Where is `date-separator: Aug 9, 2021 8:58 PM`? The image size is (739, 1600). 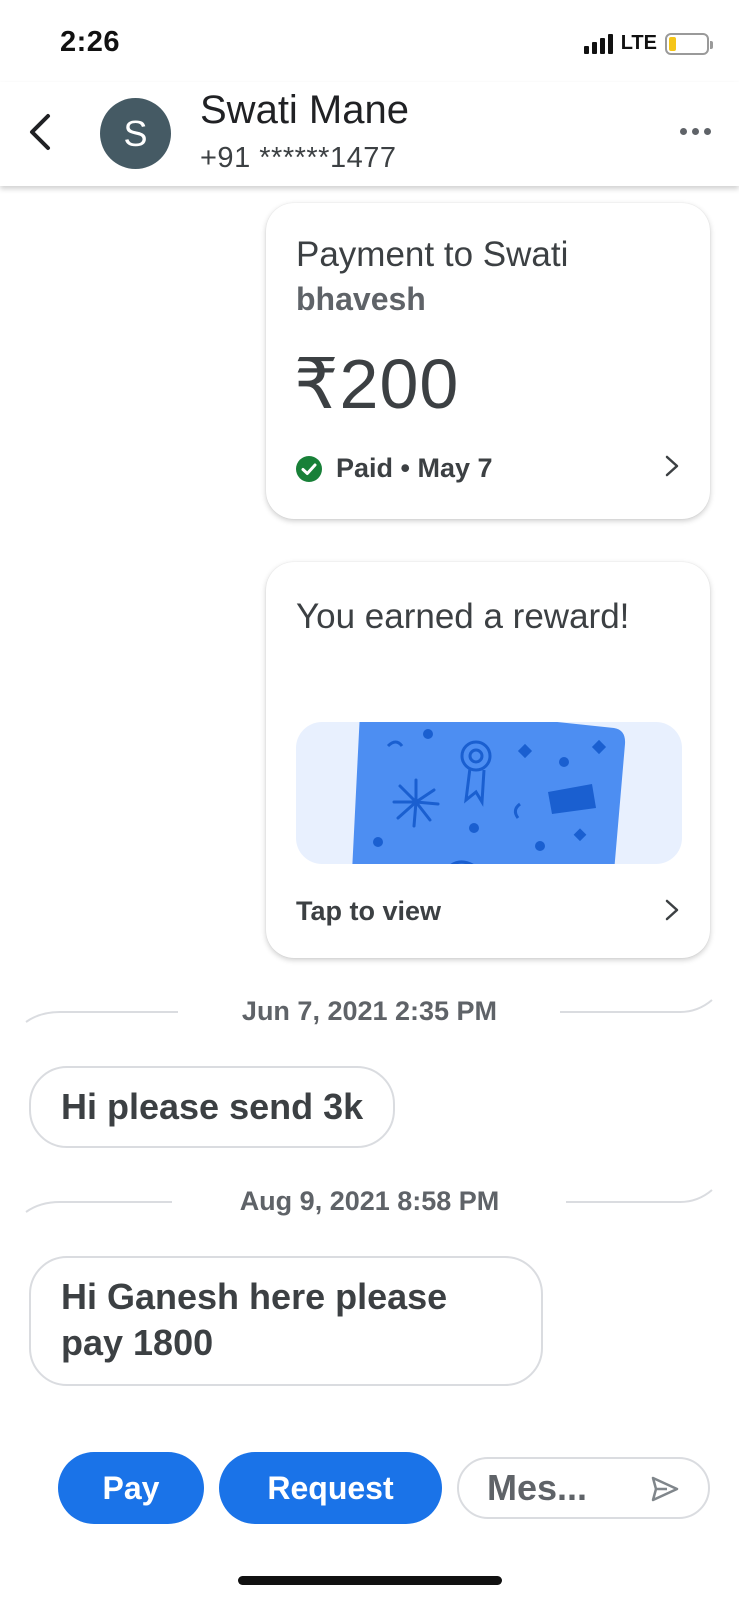
date-separator: Aug 9, 2021 8:58 PM is located at coordinates (369, 1202).